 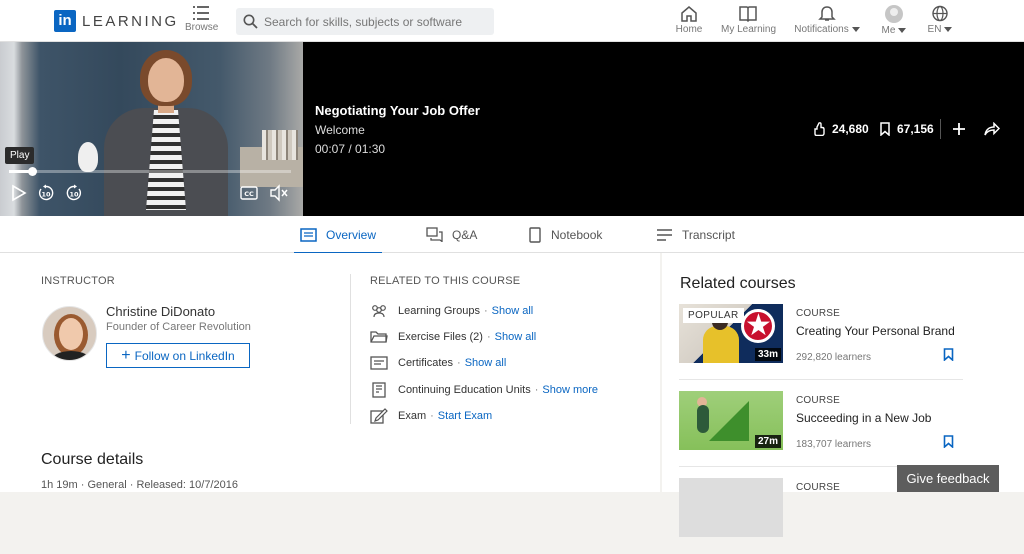 I want to click on start-exam-link: Start Exam, so click(x=465, y=416).